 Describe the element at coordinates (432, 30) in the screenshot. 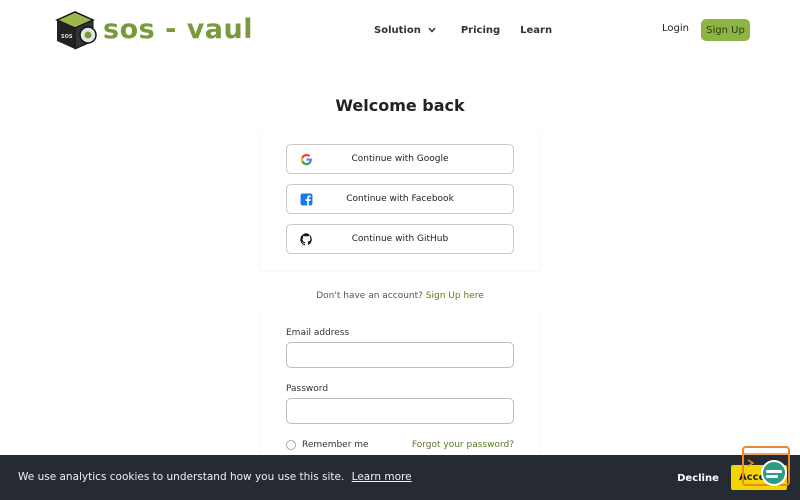

I see `chevron-down-icon` at that location.